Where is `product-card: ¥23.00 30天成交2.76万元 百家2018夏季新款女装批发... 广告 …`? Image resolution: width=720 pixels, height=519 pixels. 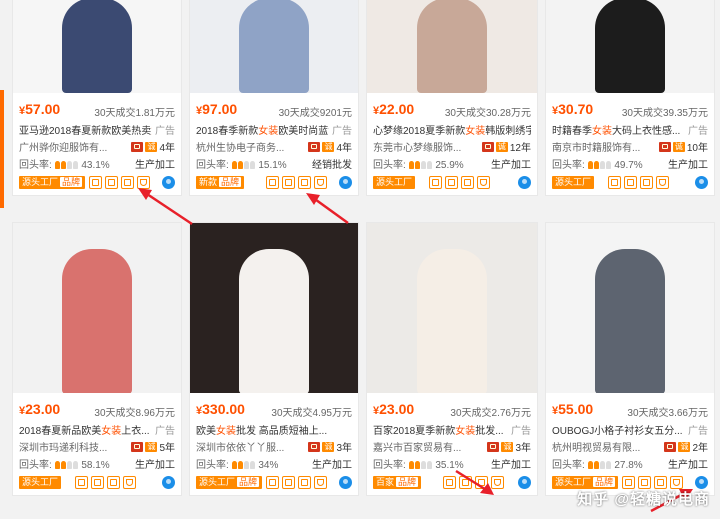 product-card: ¥23.00 30天成交2.76万元 百家2018夏季新款女装批发... 广告 … is located at coordinates (452, 359).